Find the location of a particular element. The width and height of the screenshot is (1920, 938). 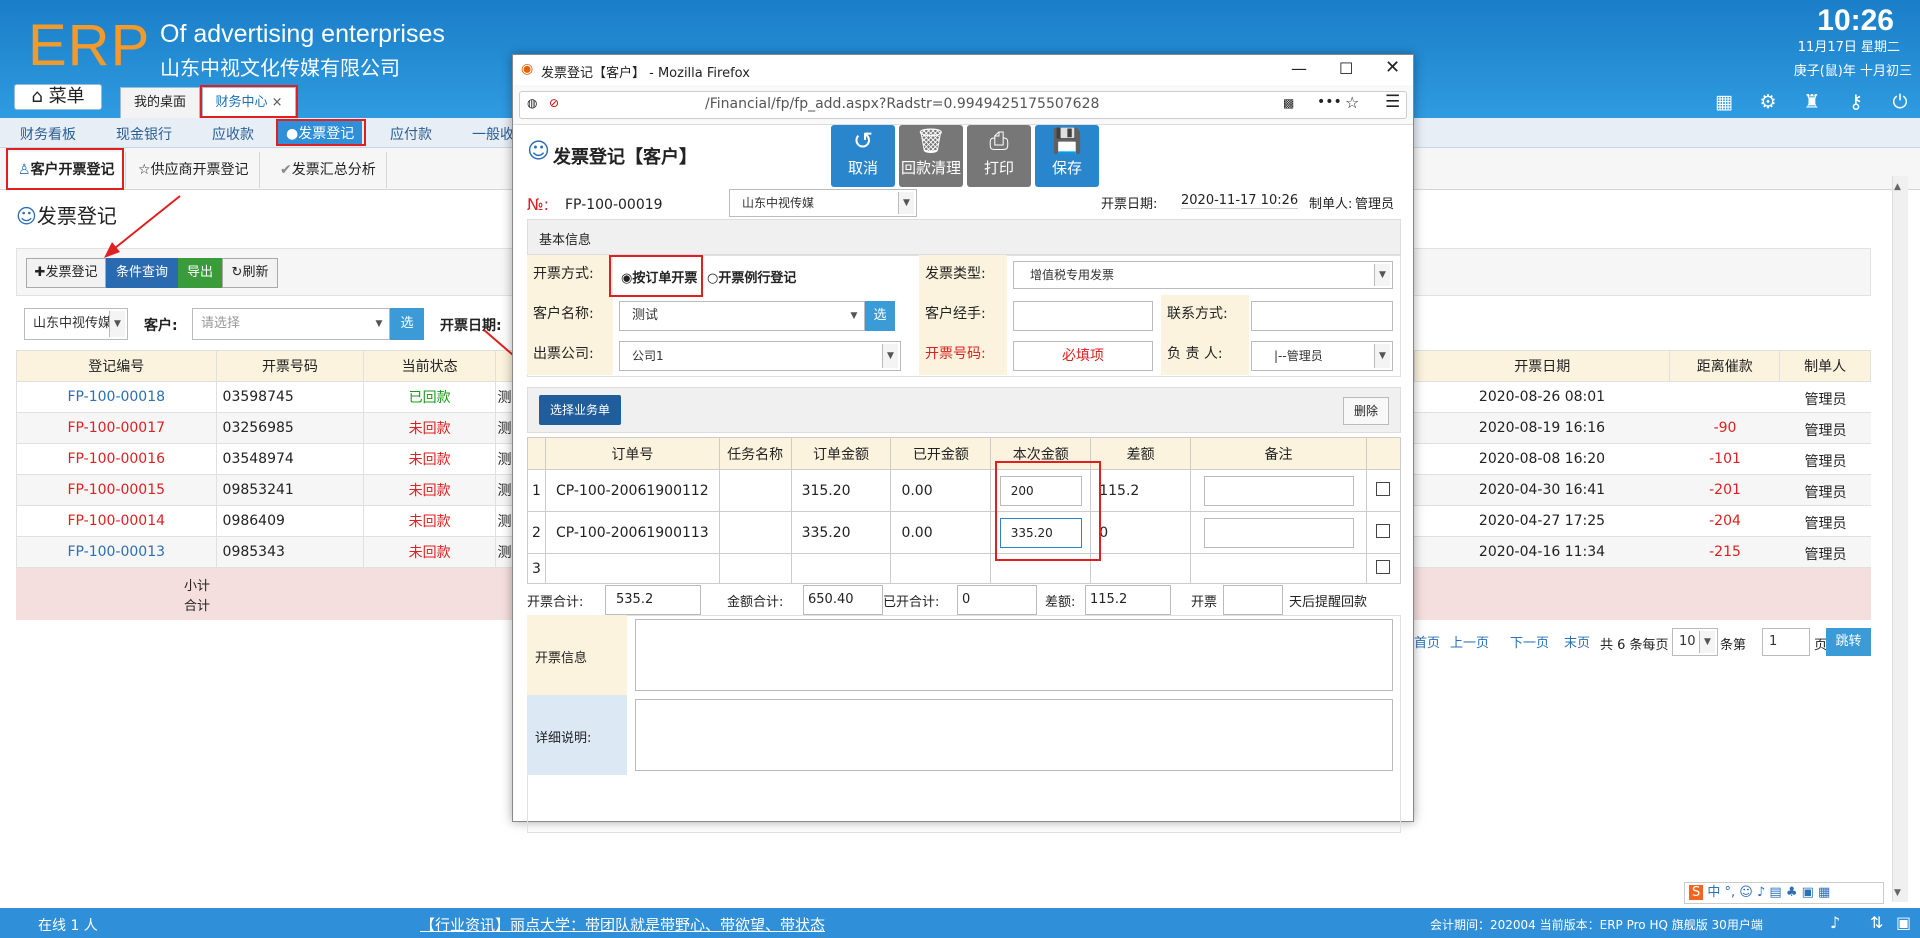

handler-input is located at coordinates (1083, 316).